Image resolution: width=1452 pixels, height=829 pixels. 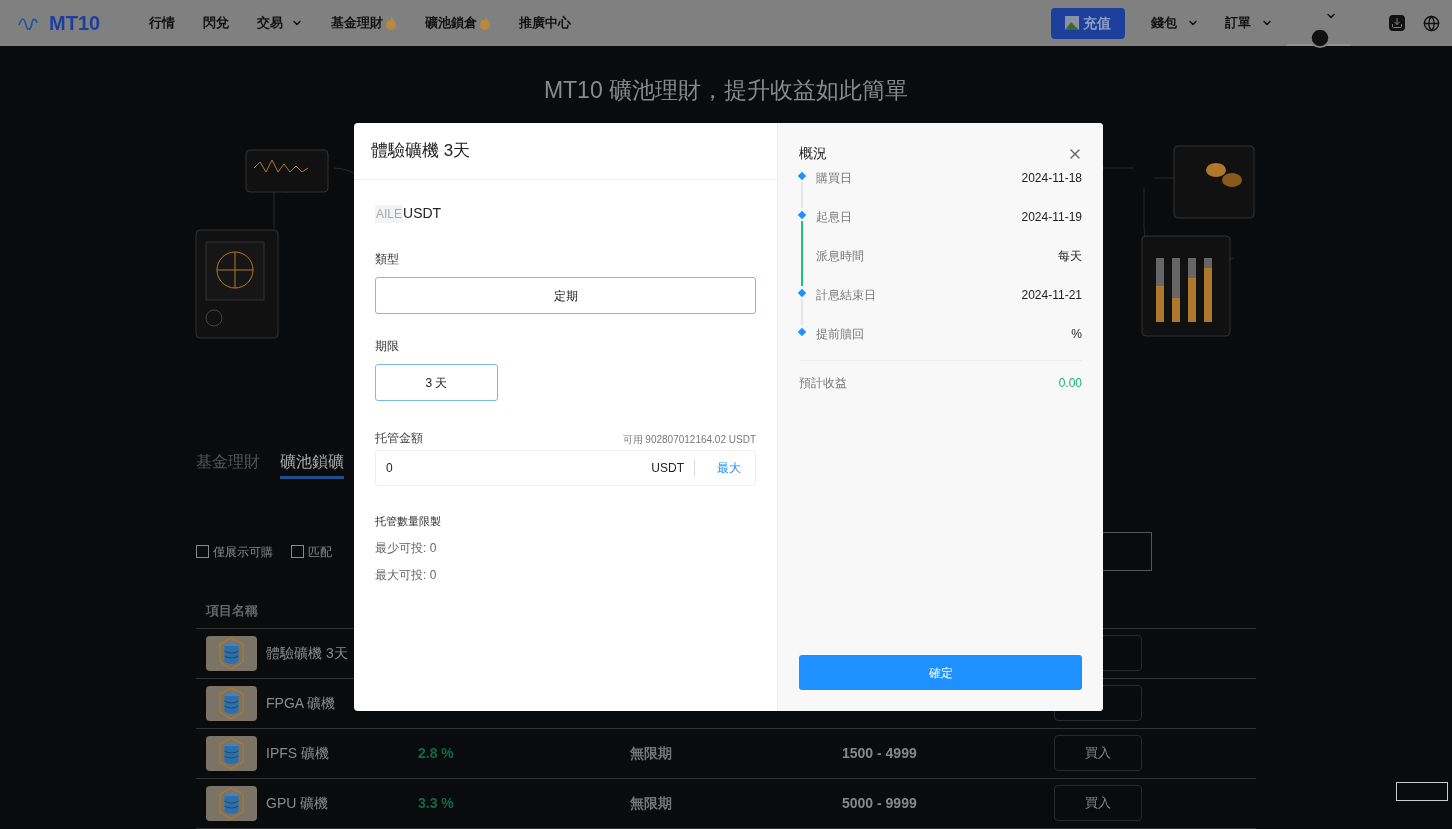 What do you see at coordinates (1076, 334) in the screenshot?
I see `timeline-value: %` at bounding box center [1076, 334].